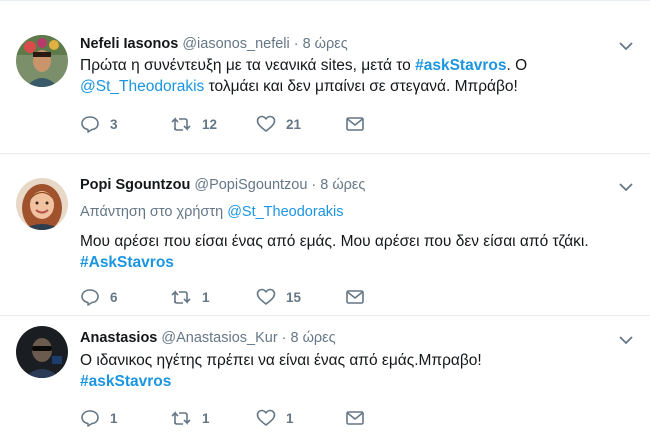 The height and width of the screenshot is (437, 650). What do you see at coordinates (114, 418) in the screenshot?
I see `reply-count: 1` at bounding box center [114, 418].